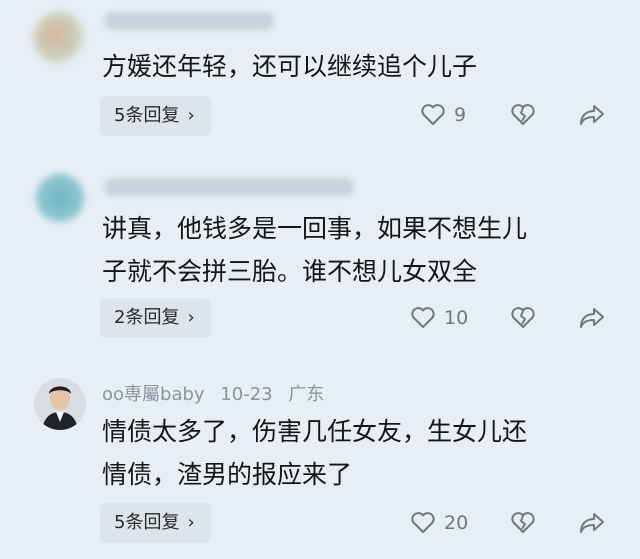 The width and height of the screenshot is (640, 559). I want to click on comment-meta: oo専屬baby 10-23 广东, so click(218, 393).